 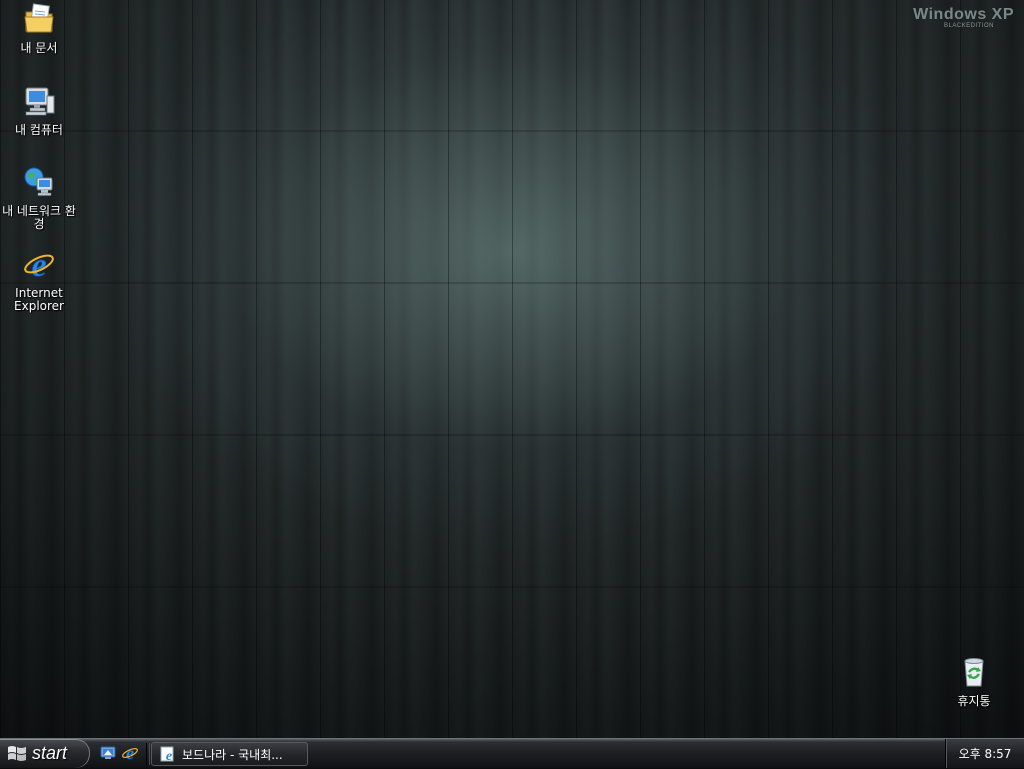 What do you see at coordinates (40, 101) in the screenshot?
I see `my-computer-icon` at bounding box center [40, 101].